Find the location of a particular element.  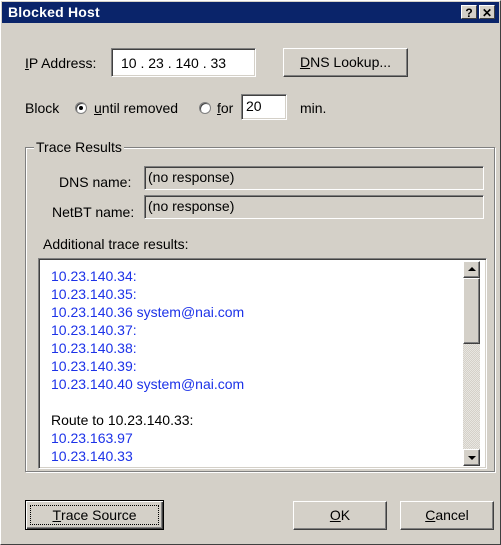

trace-line: 10.23.140.38: is located at coordinates (94, 348).